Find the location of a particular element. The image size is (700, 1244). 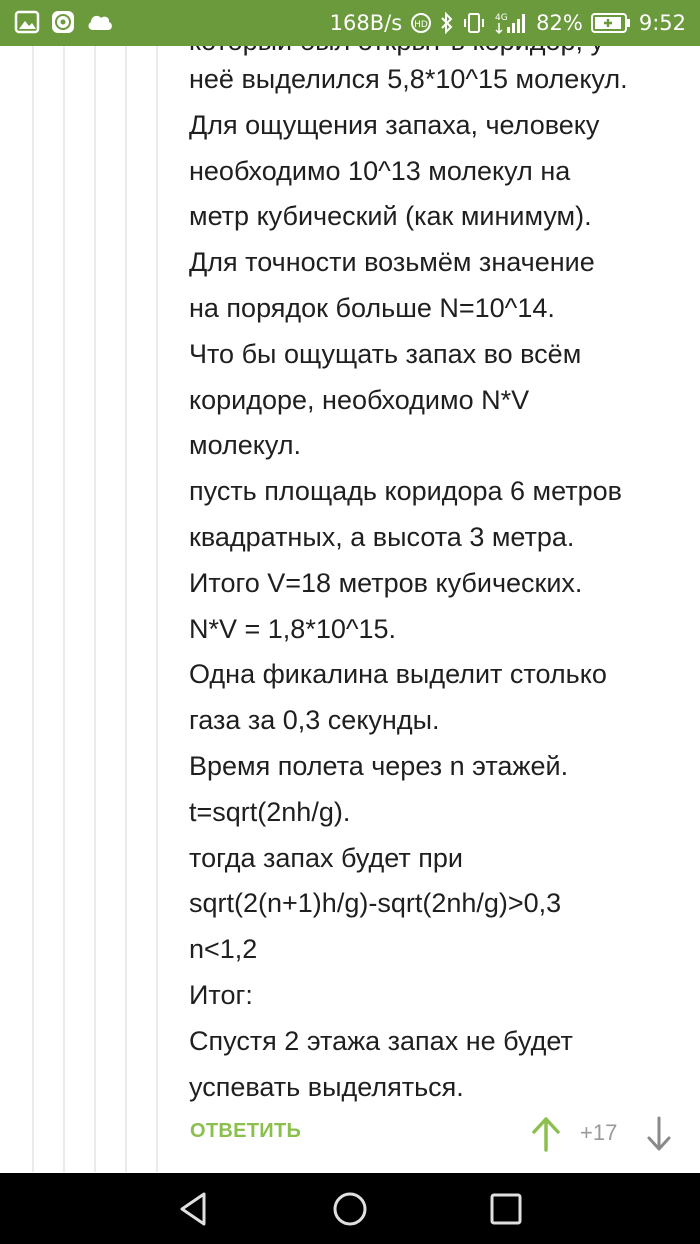

upvote-button is located at coordinates (546, 1134).